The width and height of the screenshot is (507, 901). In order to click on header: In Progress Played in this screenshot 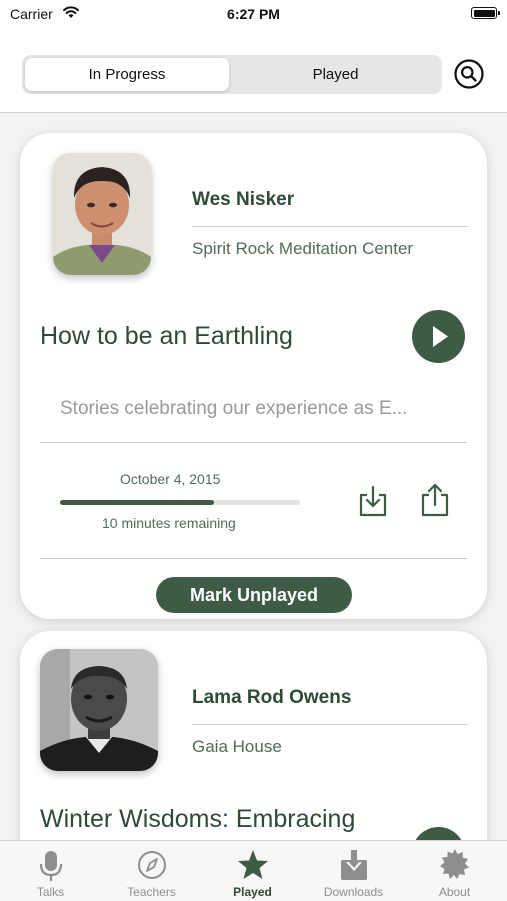, I will do `click(253, 70)`.